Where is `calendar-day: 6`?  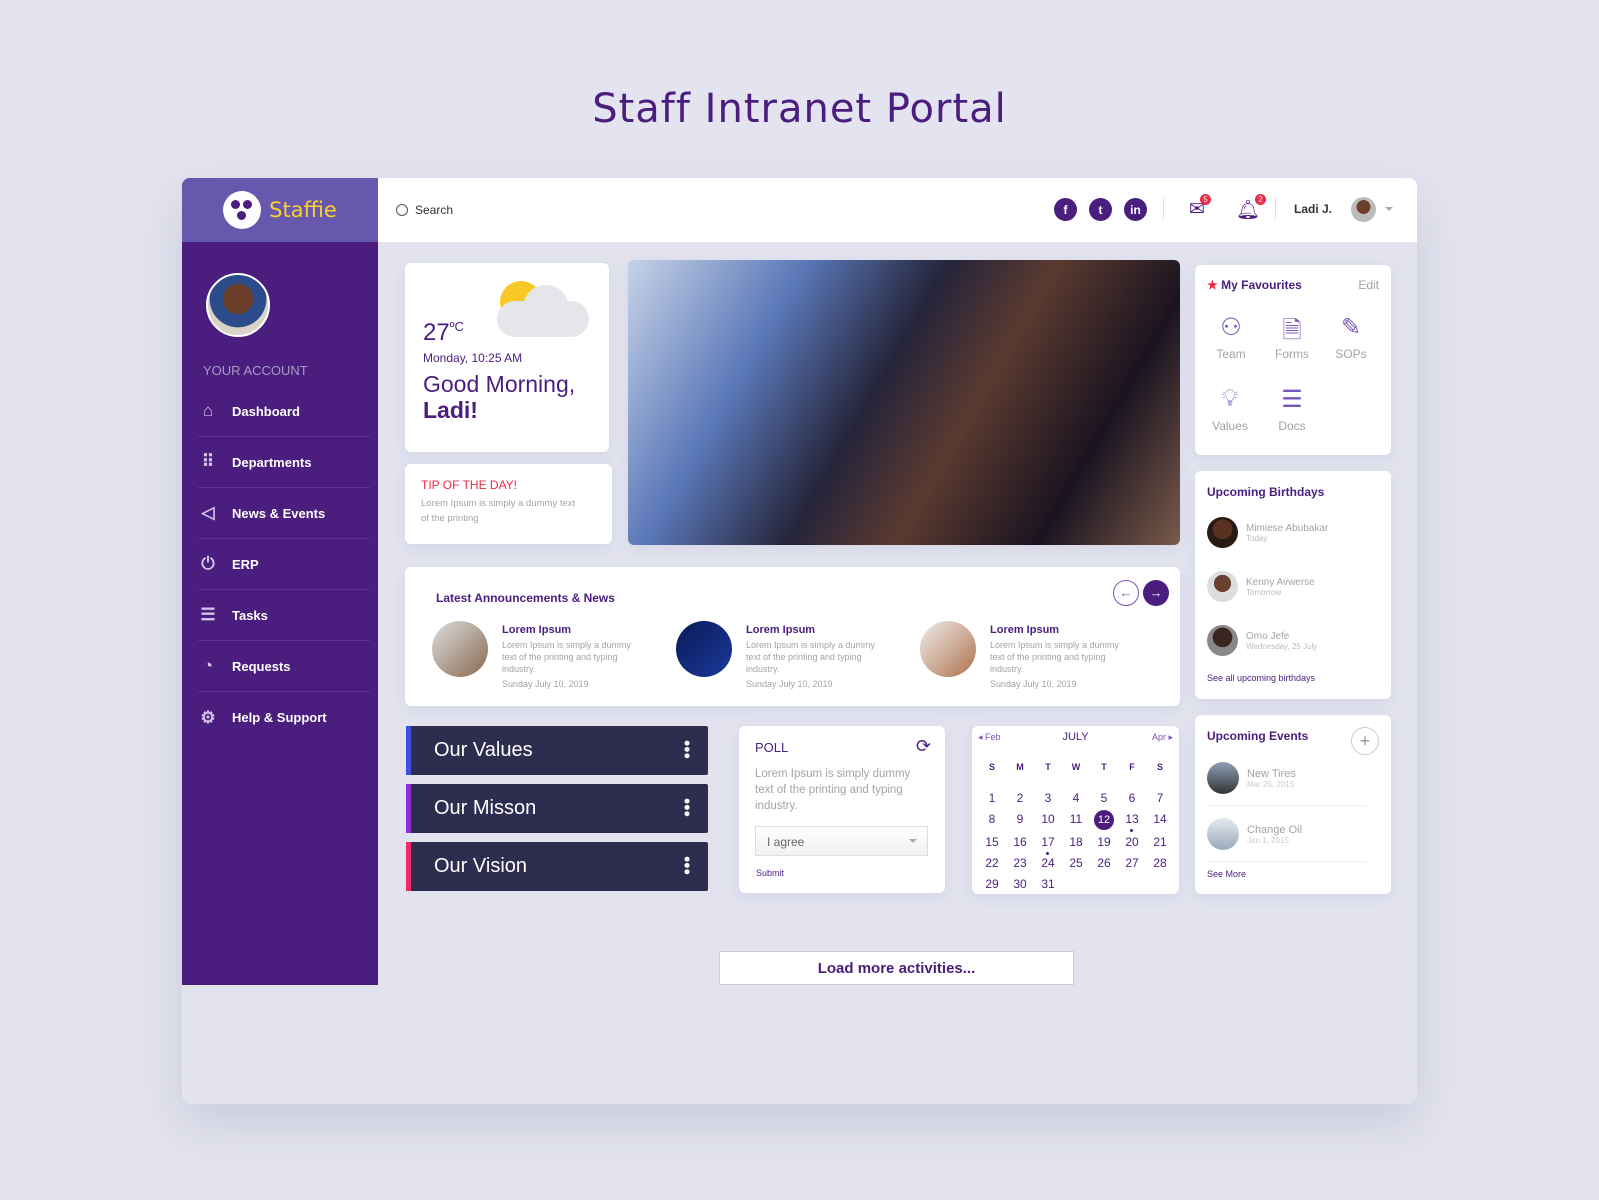 calendar-day: 6 is located at coordinates (1132, 798).